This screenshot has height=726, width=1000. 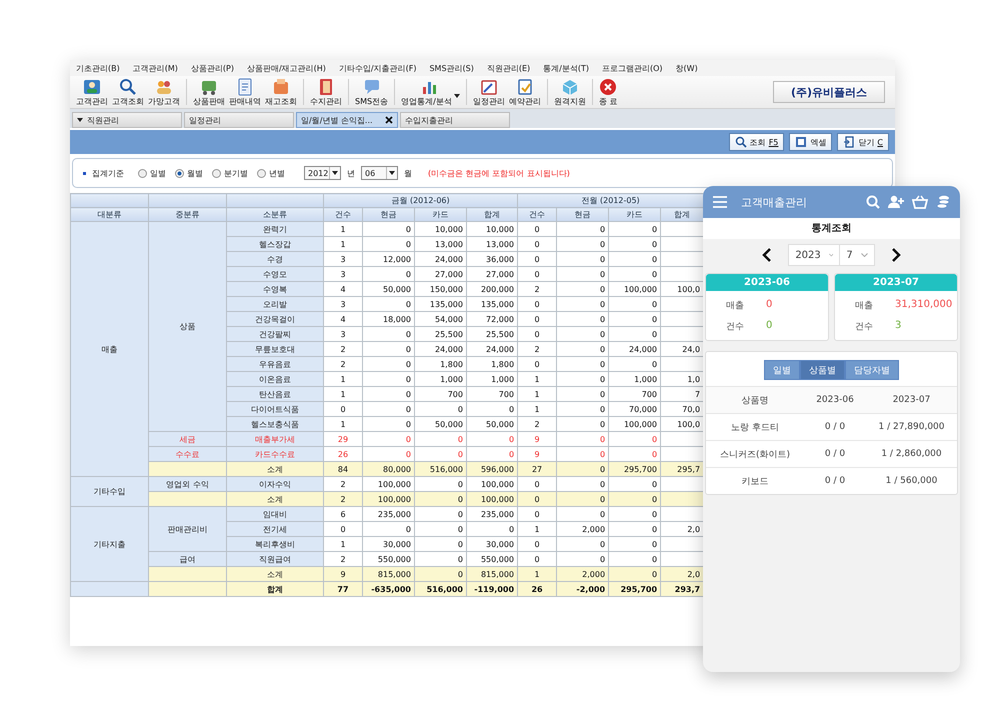 I want to click on toolbar-button: 고객관리, so click(x=92, y=92).